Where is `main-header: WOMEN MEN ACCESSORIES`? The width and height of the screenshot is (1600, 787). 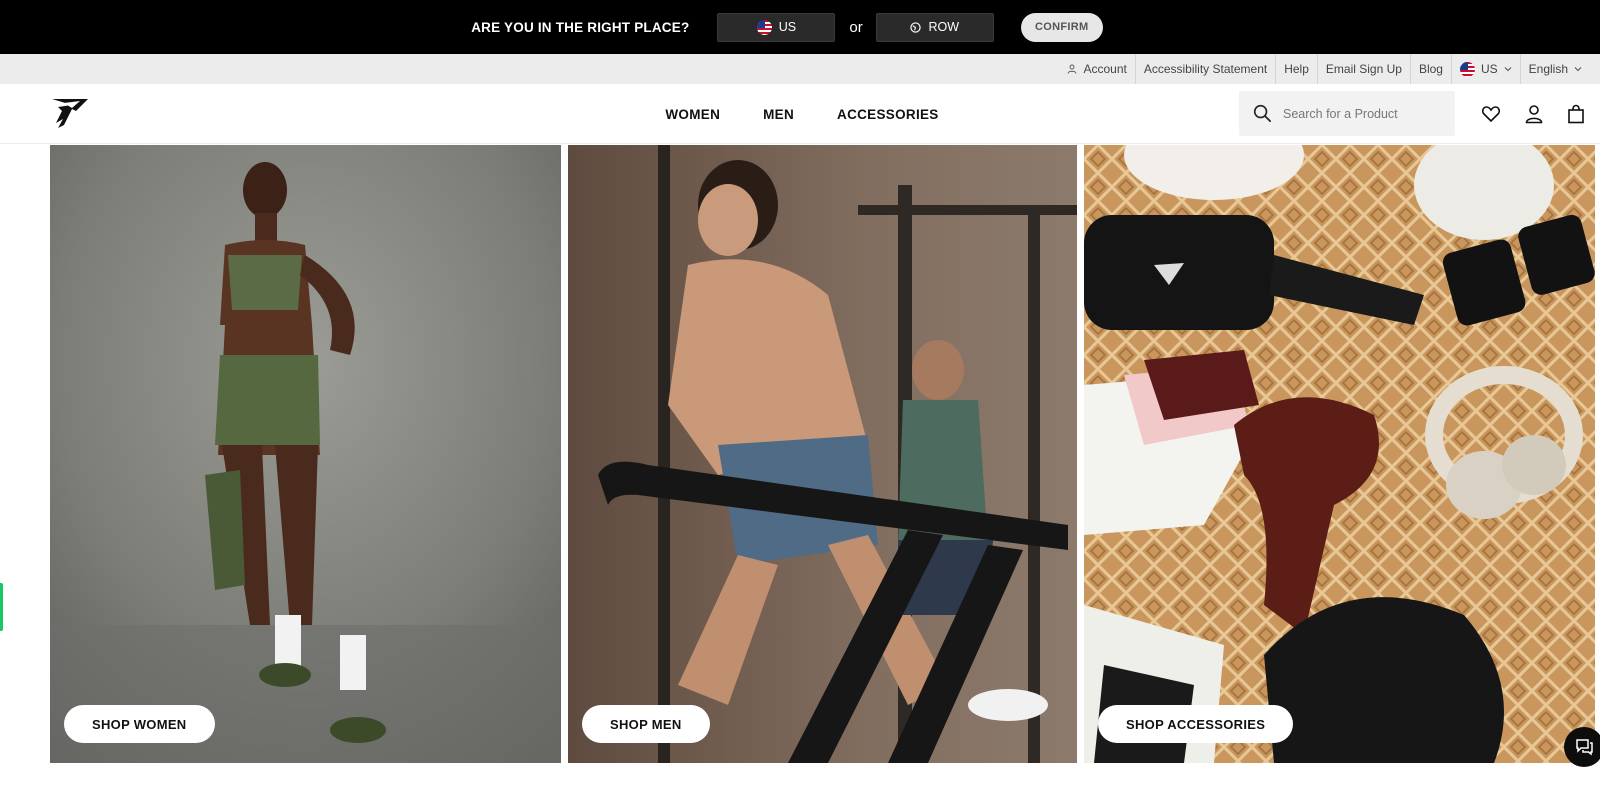
main-header: WOMEN MEN ACCESSORIES is located at coordinates (800, 114).